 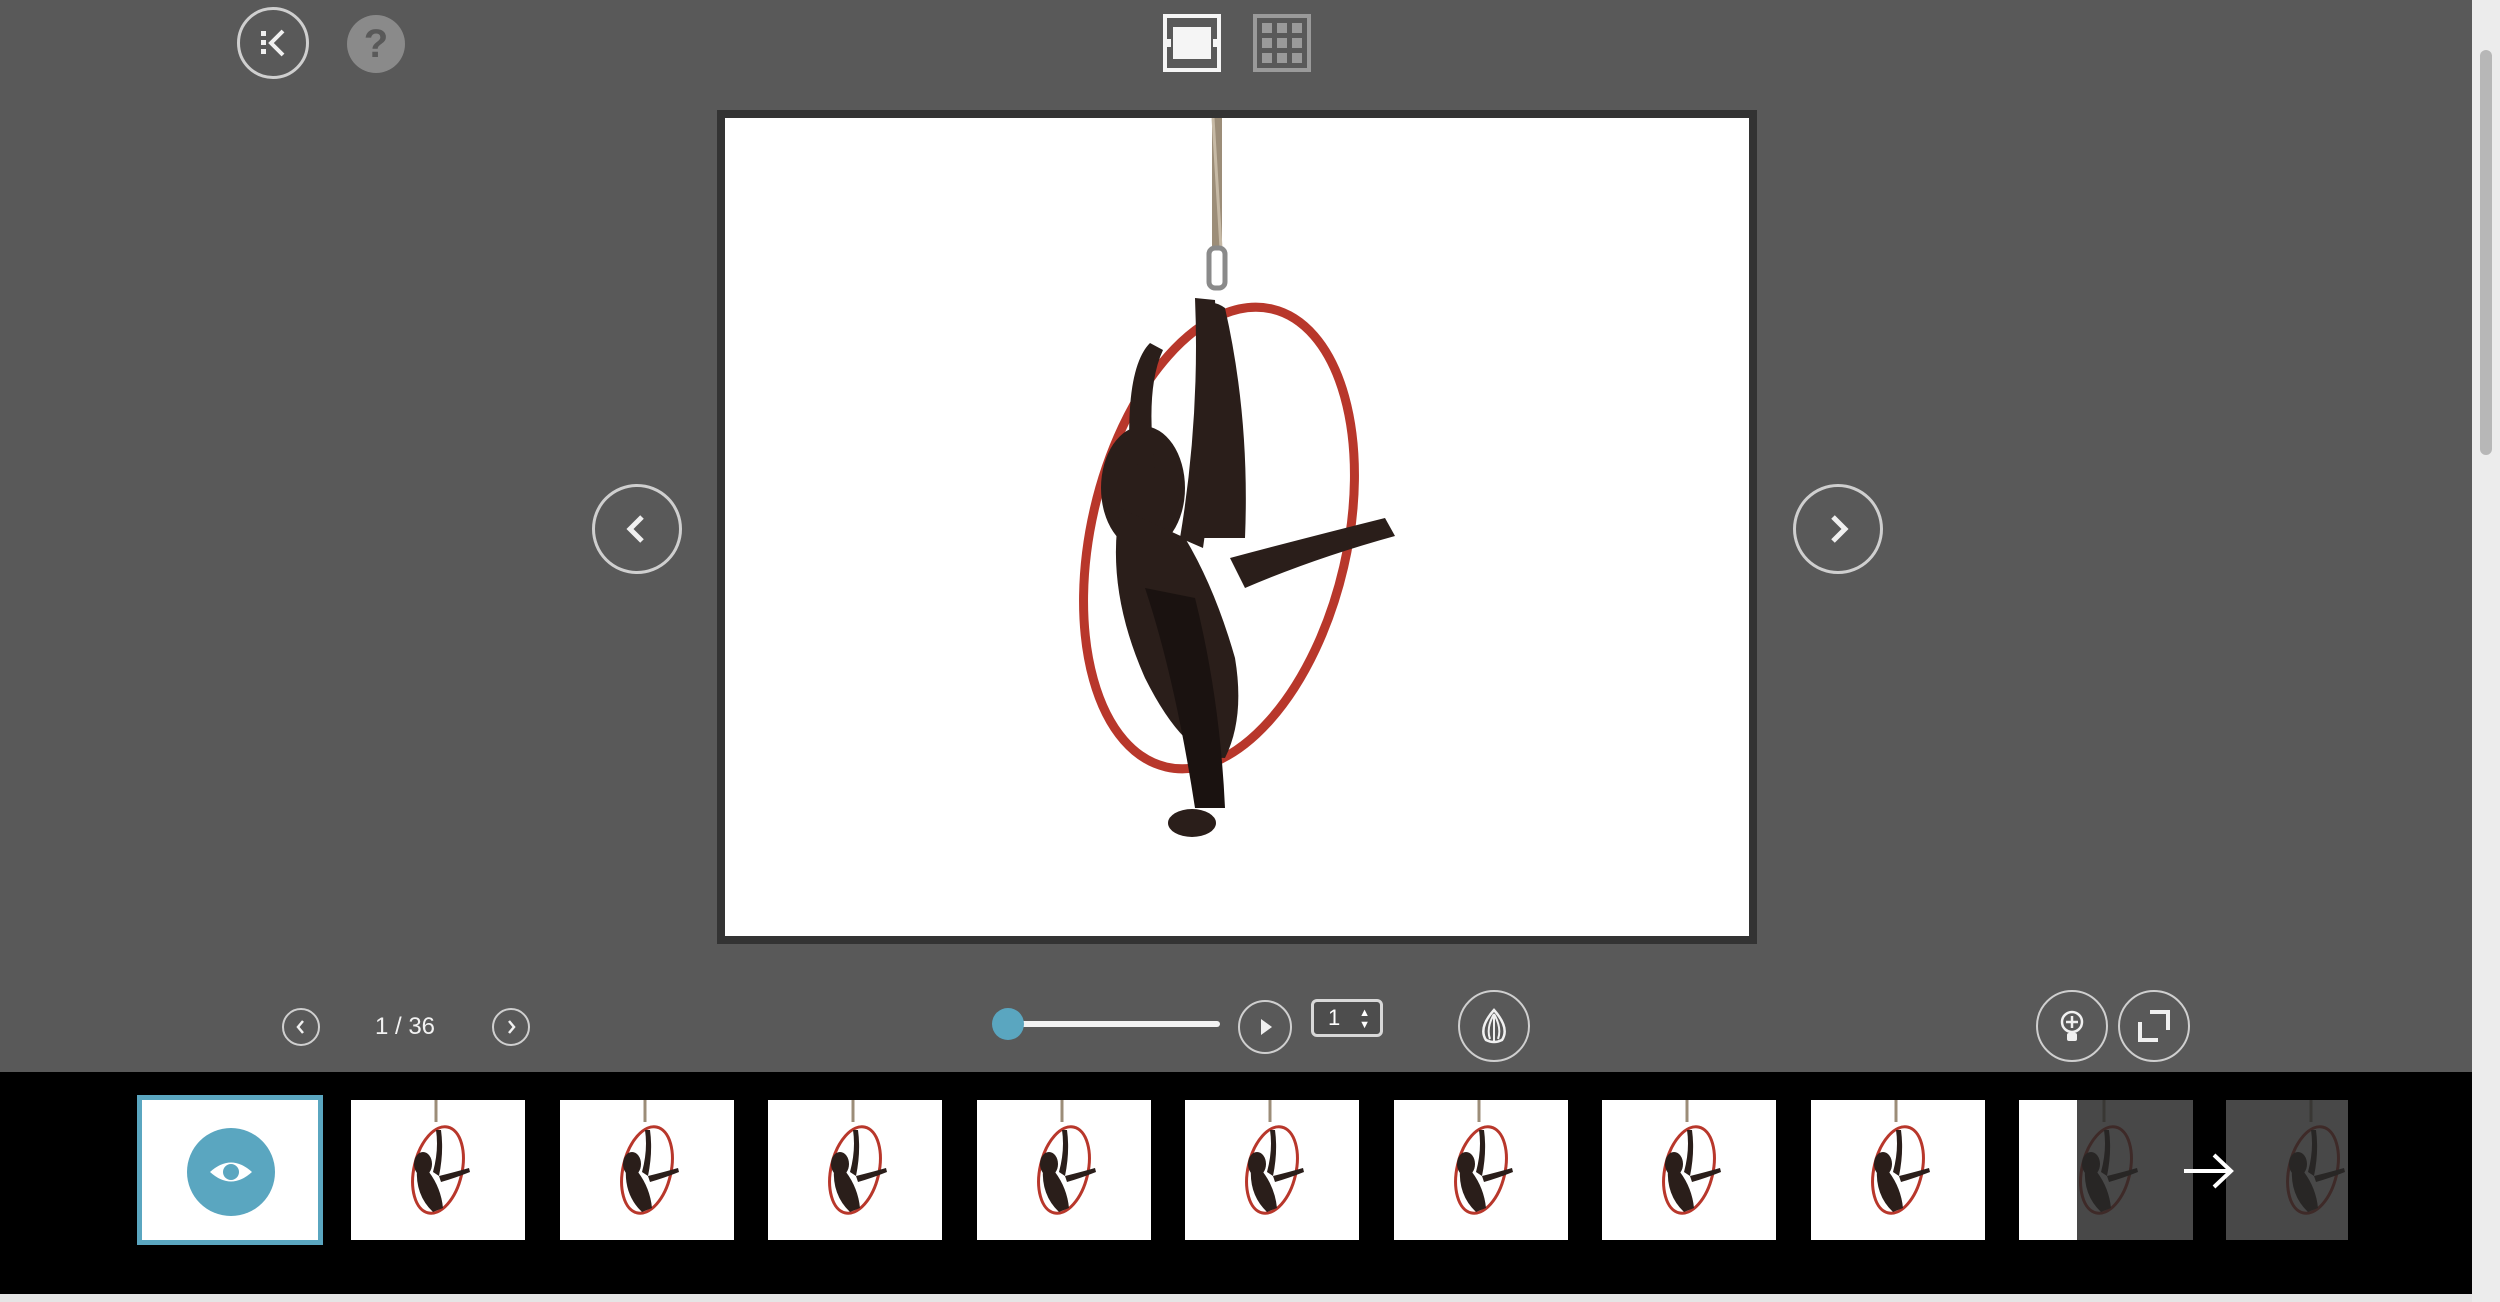 I want to click on page-counter: 1 / 36, so click(x=405, y=1026).